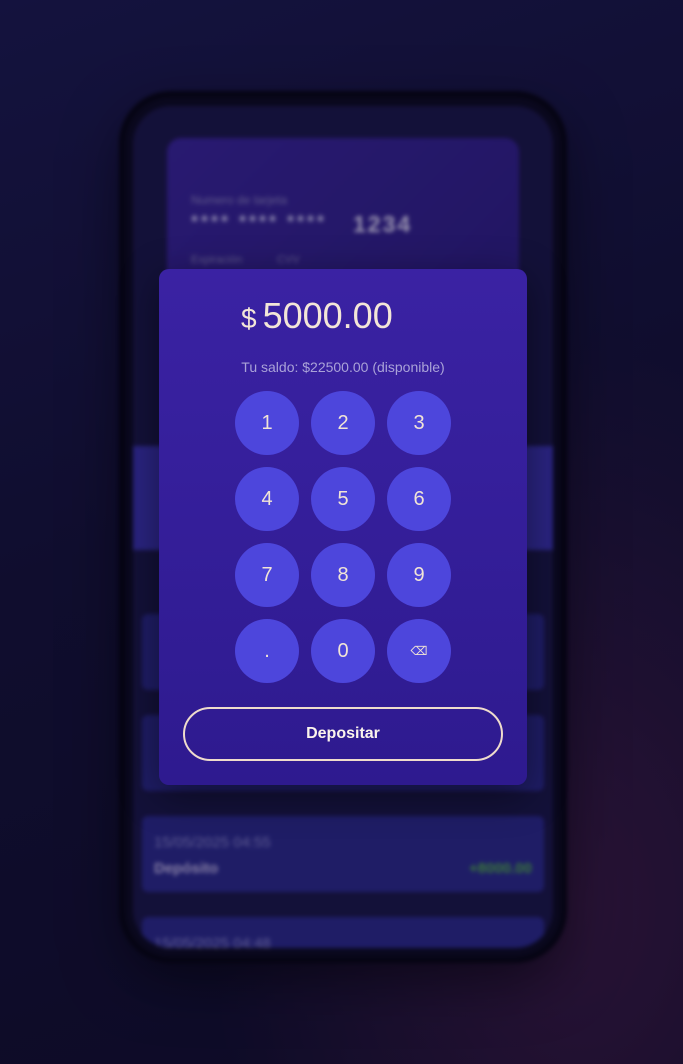 This screenshot has height=1064, width=683. What do you see at coordinates (267, 499) in the screenshot?
I see `key-4: 4` at bounding box center [267, 499].